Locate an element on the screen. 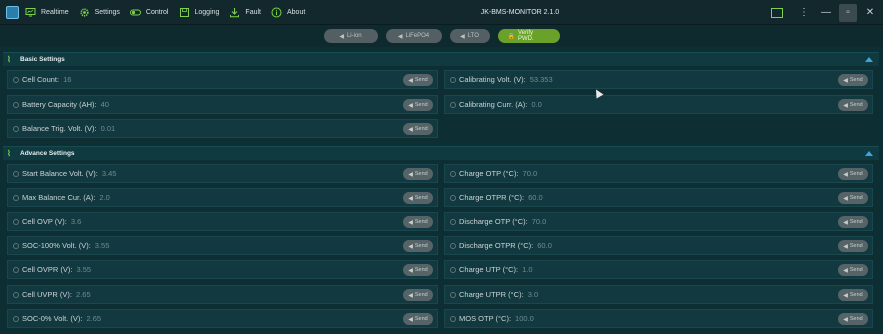 This screenshot has width=883, height=334. close-icon: ✕ is located at coordinates (870, 13).